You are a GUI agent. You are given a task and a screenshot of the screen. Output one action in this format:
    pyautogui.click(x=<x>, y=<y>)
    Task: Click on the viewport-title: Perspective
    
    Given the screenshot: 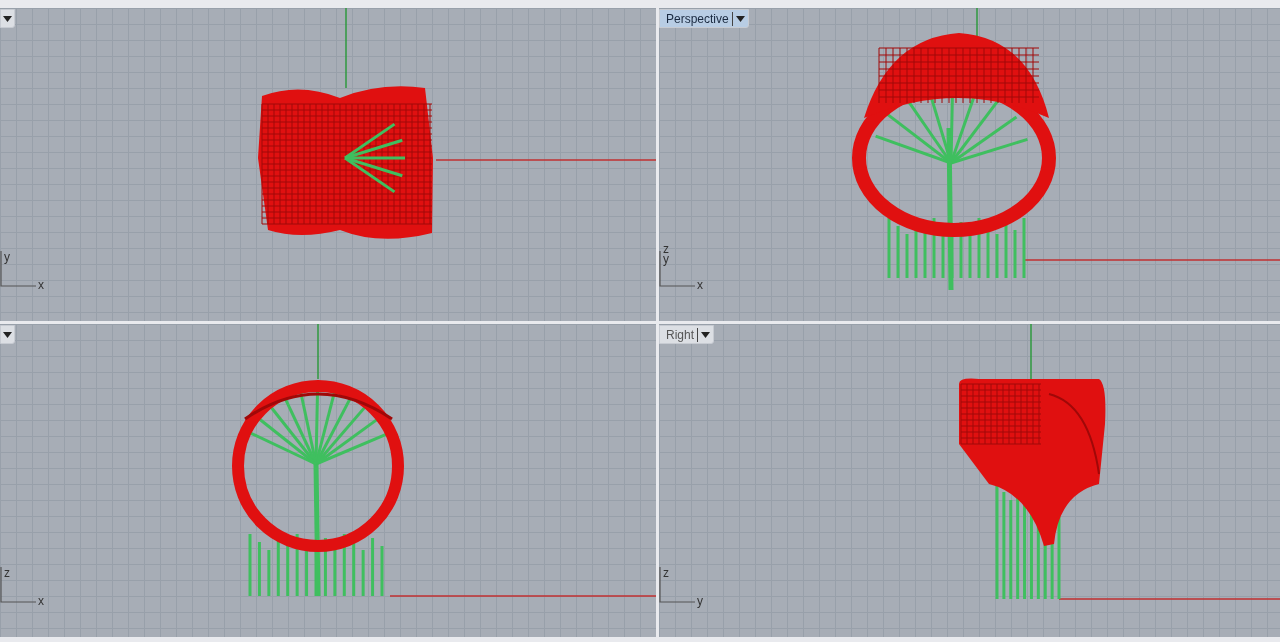 What is the action you would take?
    pyautogui.click(x=697, y=18)
    